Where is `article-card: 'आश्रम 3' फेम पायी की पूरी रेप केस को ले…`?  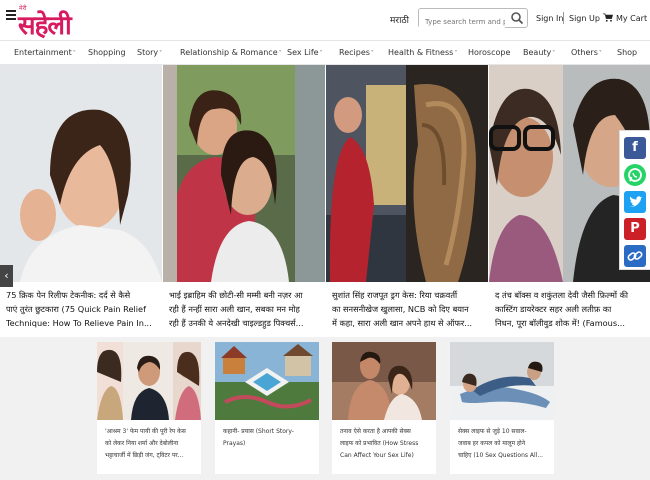
article-card: 'आश्रम 3' फेम पायी की पूरी रेप केस को ले… is located at coordinates (149, 408).